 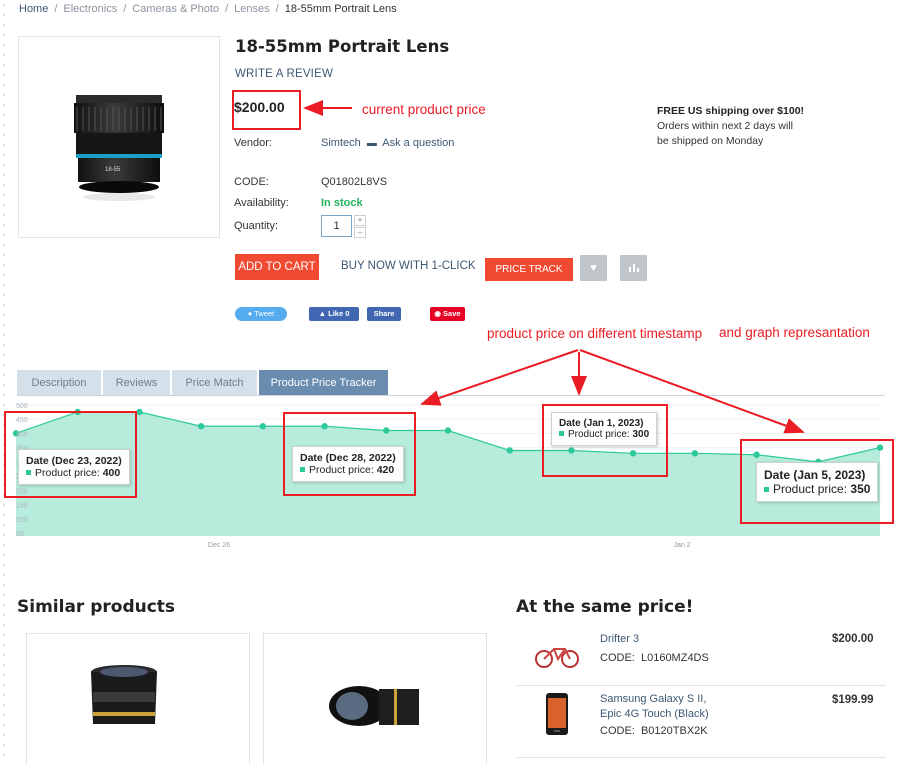 What do you see at coordinates (853, 639) in the screenshot?
I see `same-price-item-price: $200.00` at bounding box center [853, 639].